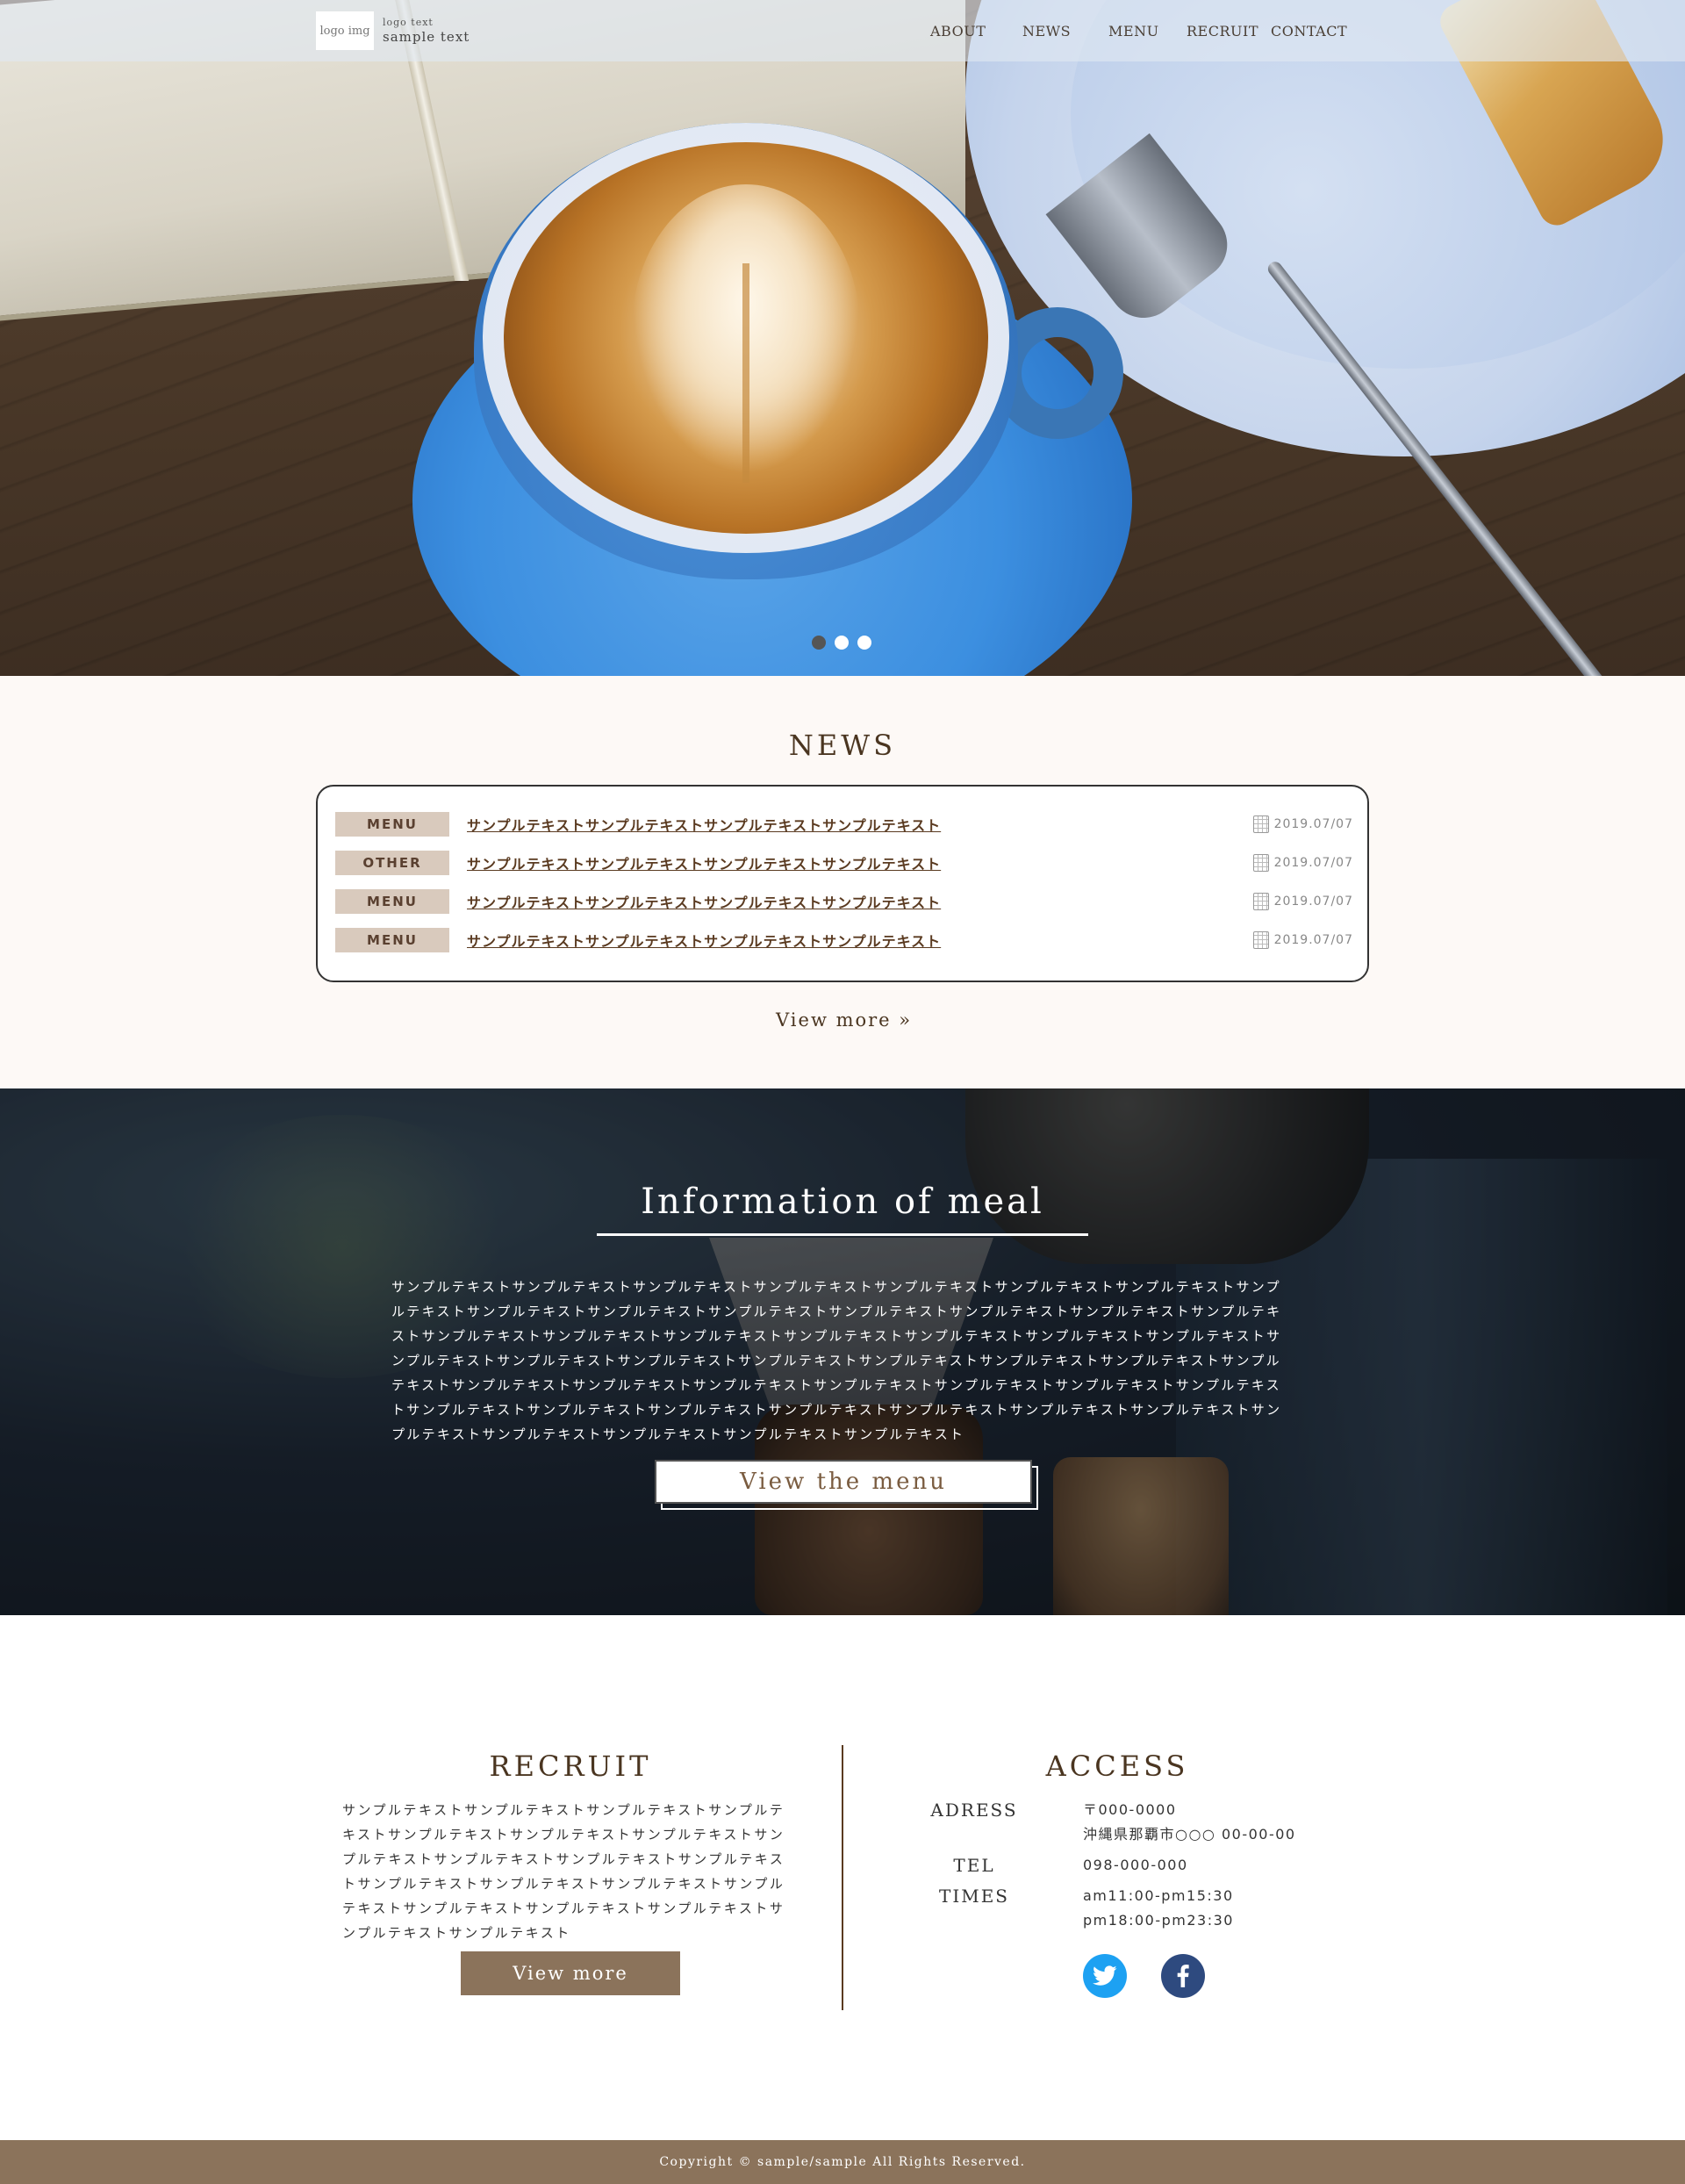  Describe the element at coordinates (1133, 31) in the screenshot. I see `nav-menu: MENU` at that location.